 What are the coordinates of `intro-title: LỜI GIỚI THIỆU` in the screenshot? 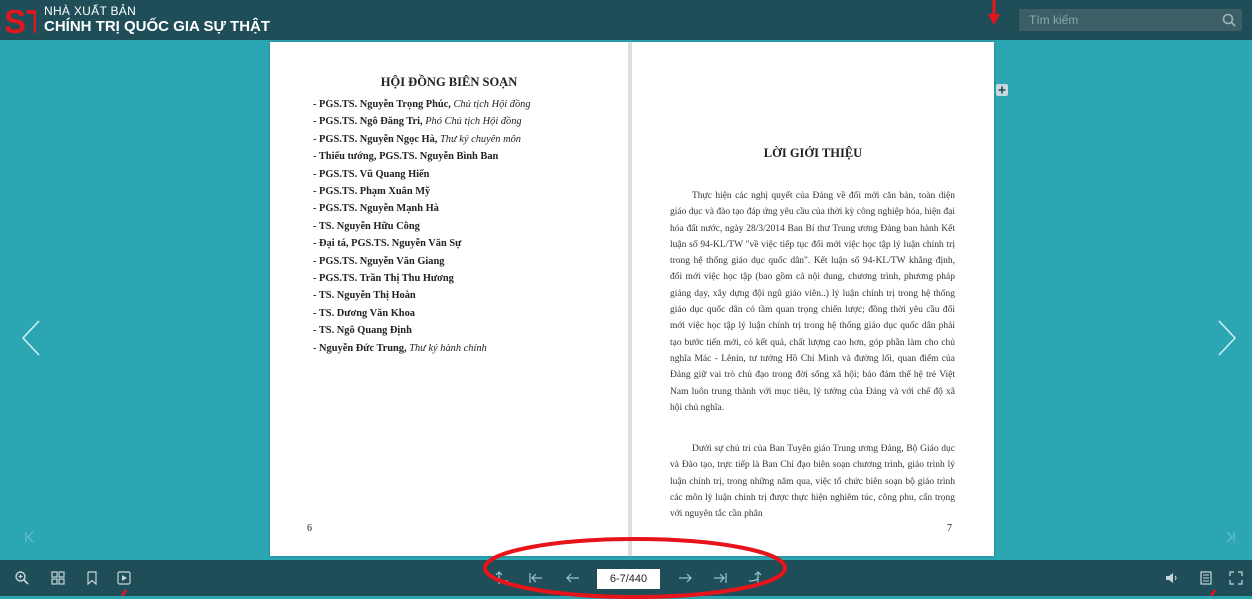 It's located at (813, 153).